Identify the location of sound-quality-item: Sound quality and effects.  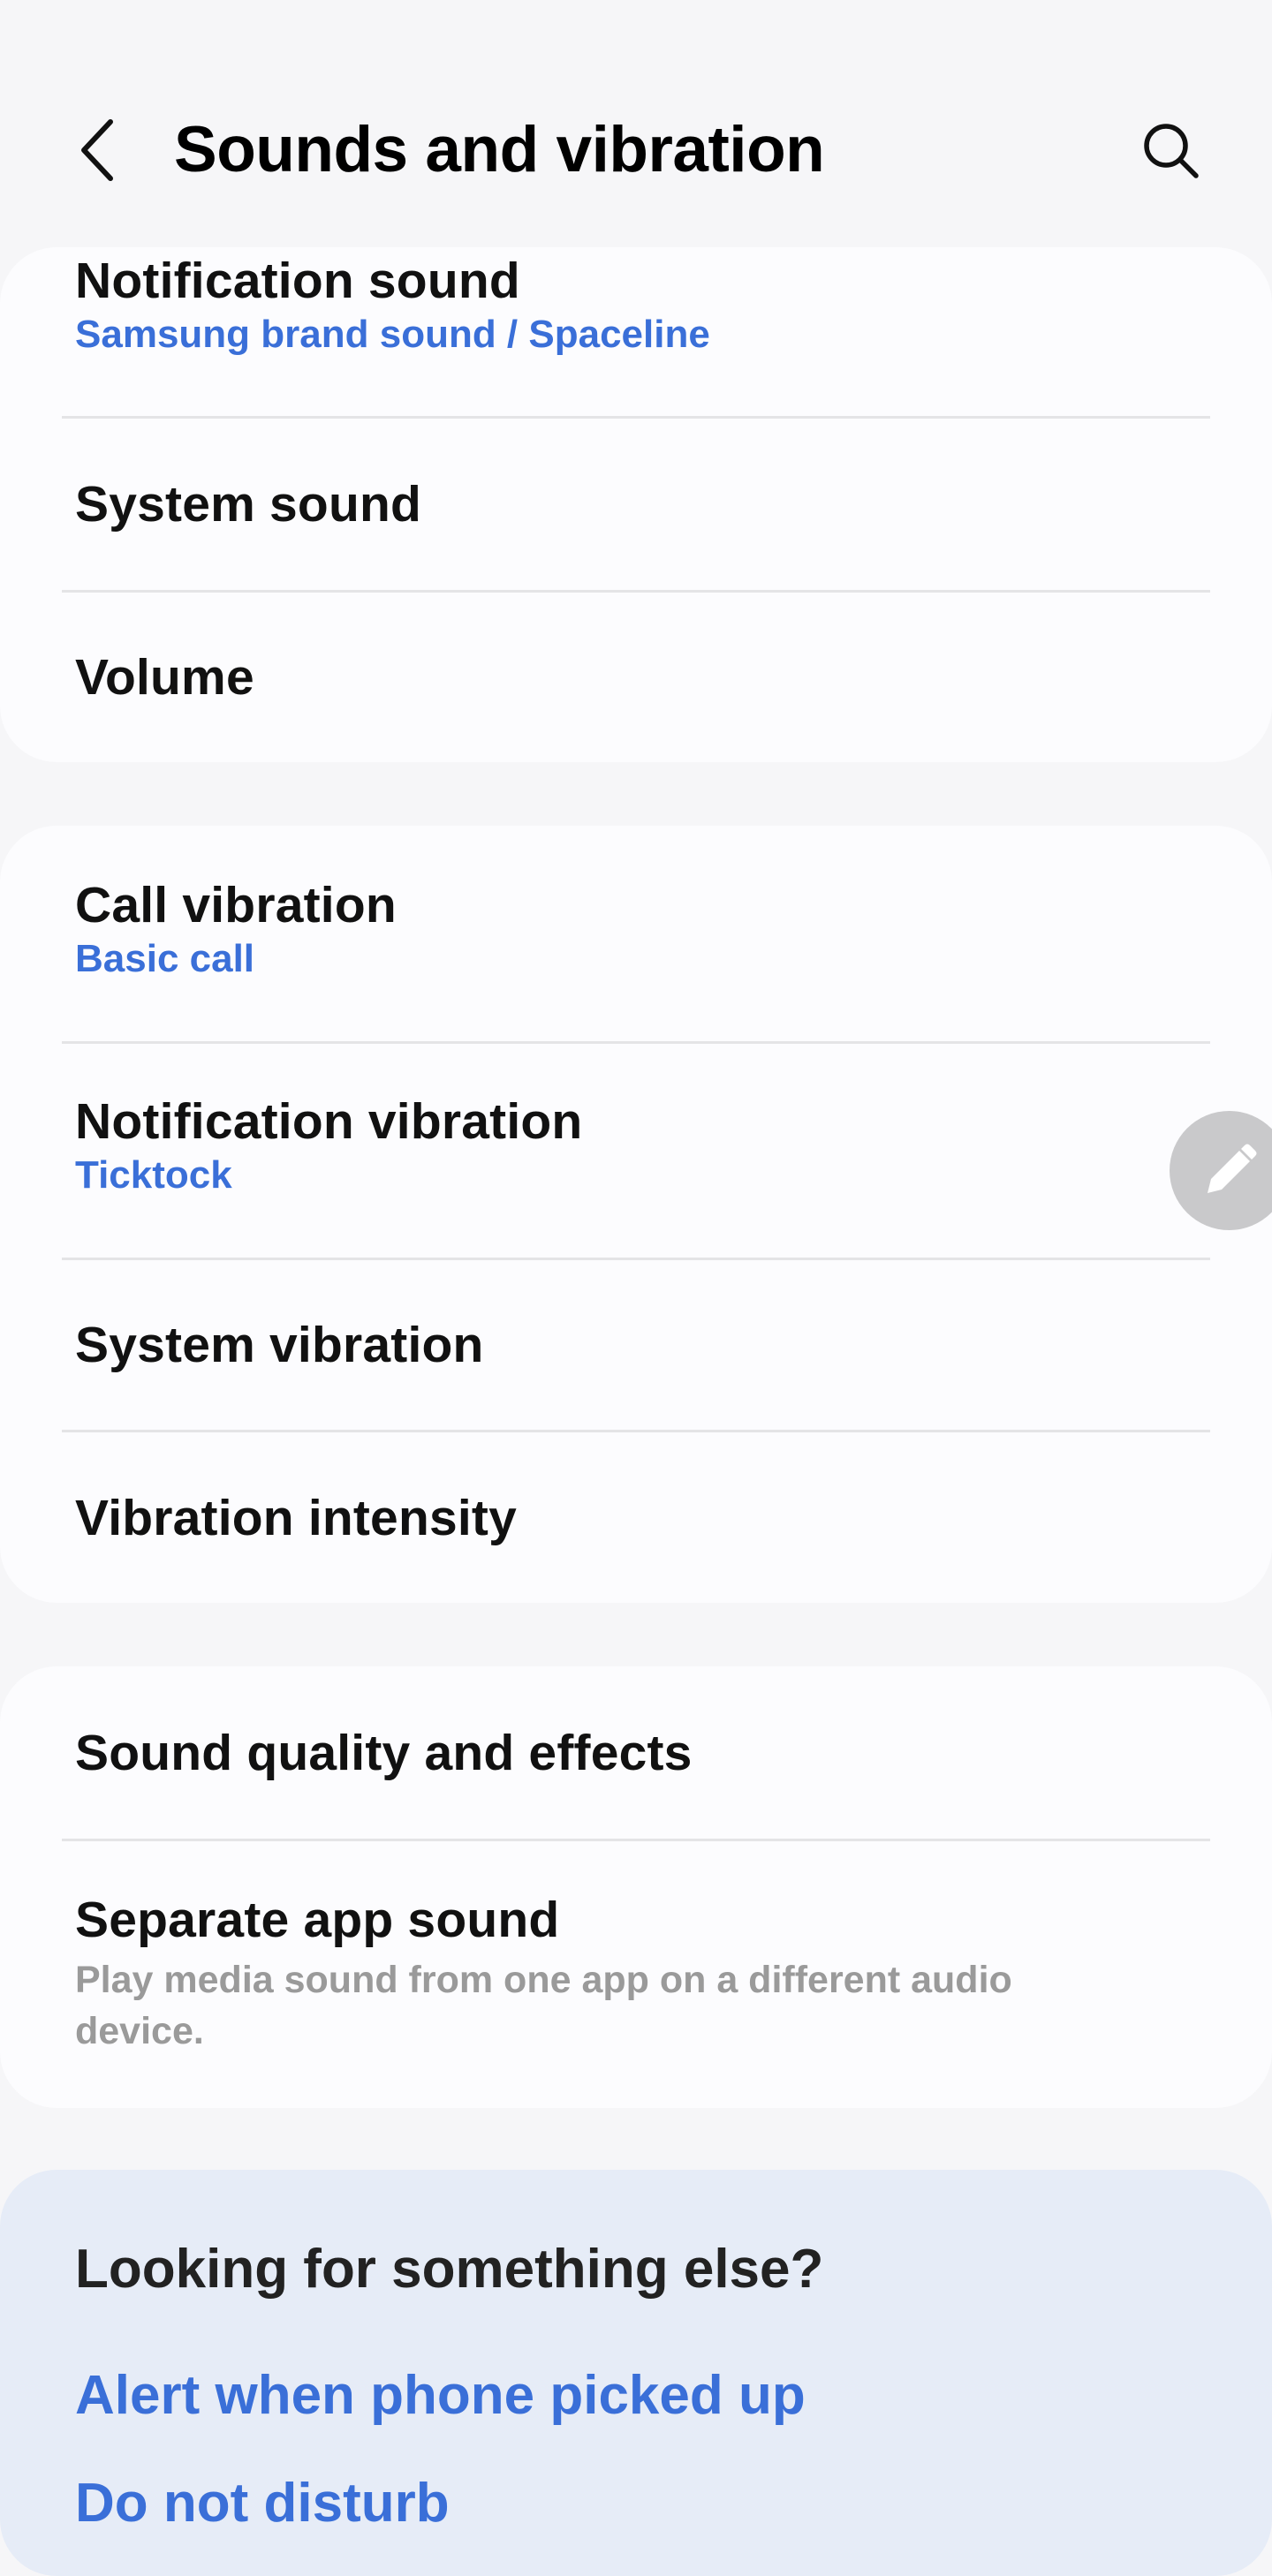
(636, 1753).